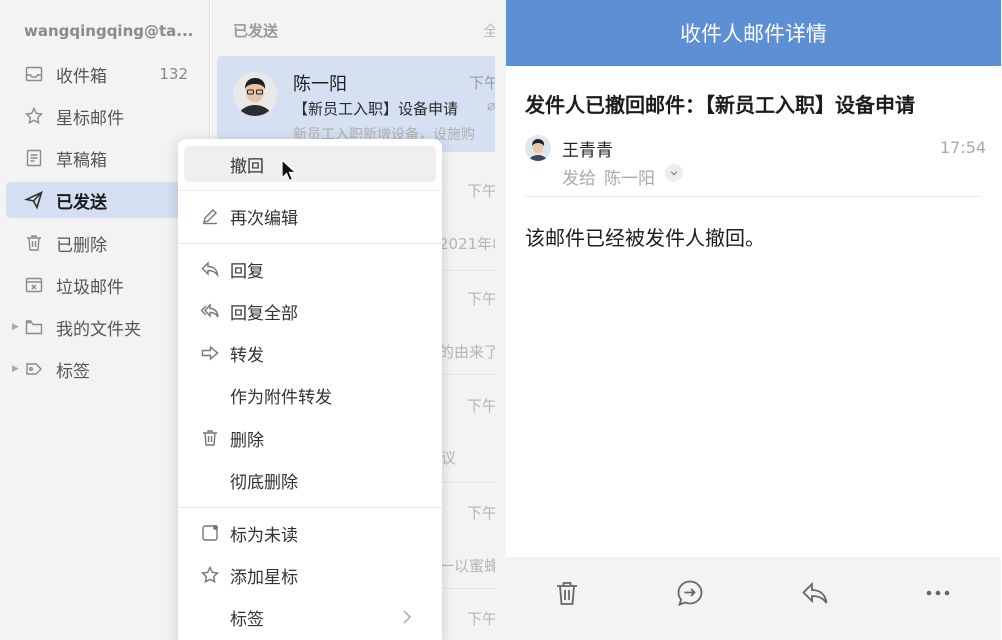 Image resolution: width=1002 pixels, height=640 pixels. What do you see at coordinates (587, 148) in the screenshot?
I see `detail-sender: 王青青` at bounding box center [587, 148].